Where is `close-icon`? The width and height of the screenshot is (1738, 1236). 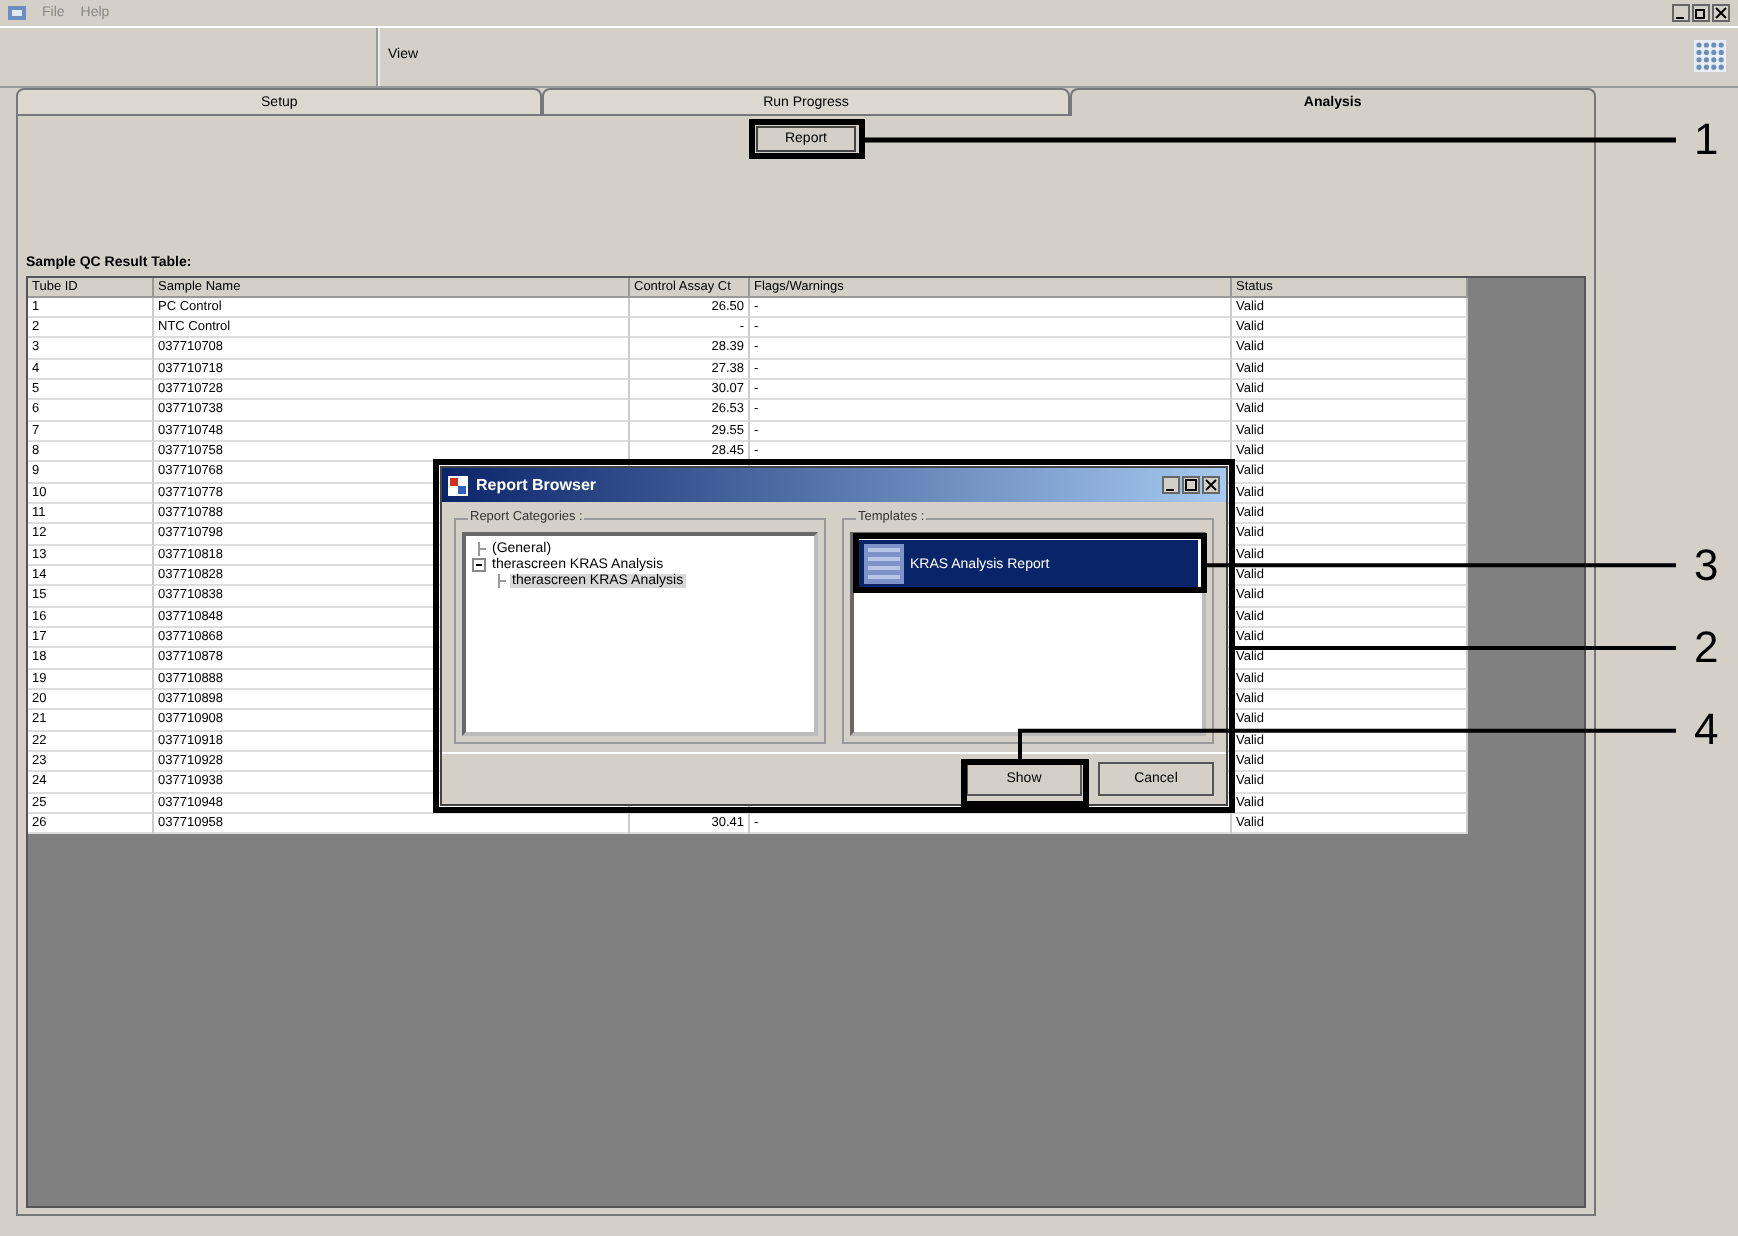
close-icon is located at coordinates (1211, 485).